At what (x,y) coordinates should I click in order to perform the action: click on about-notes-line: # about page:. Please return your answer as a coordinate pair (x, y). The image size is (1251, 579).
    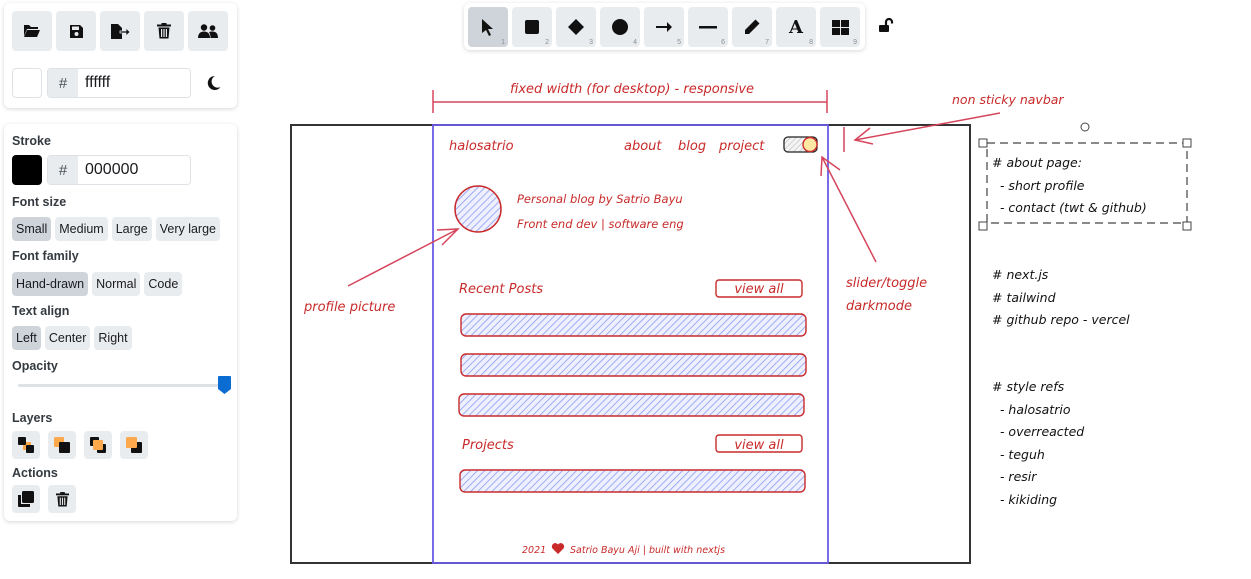
    Looking at the image, I should click on (1037, 162).